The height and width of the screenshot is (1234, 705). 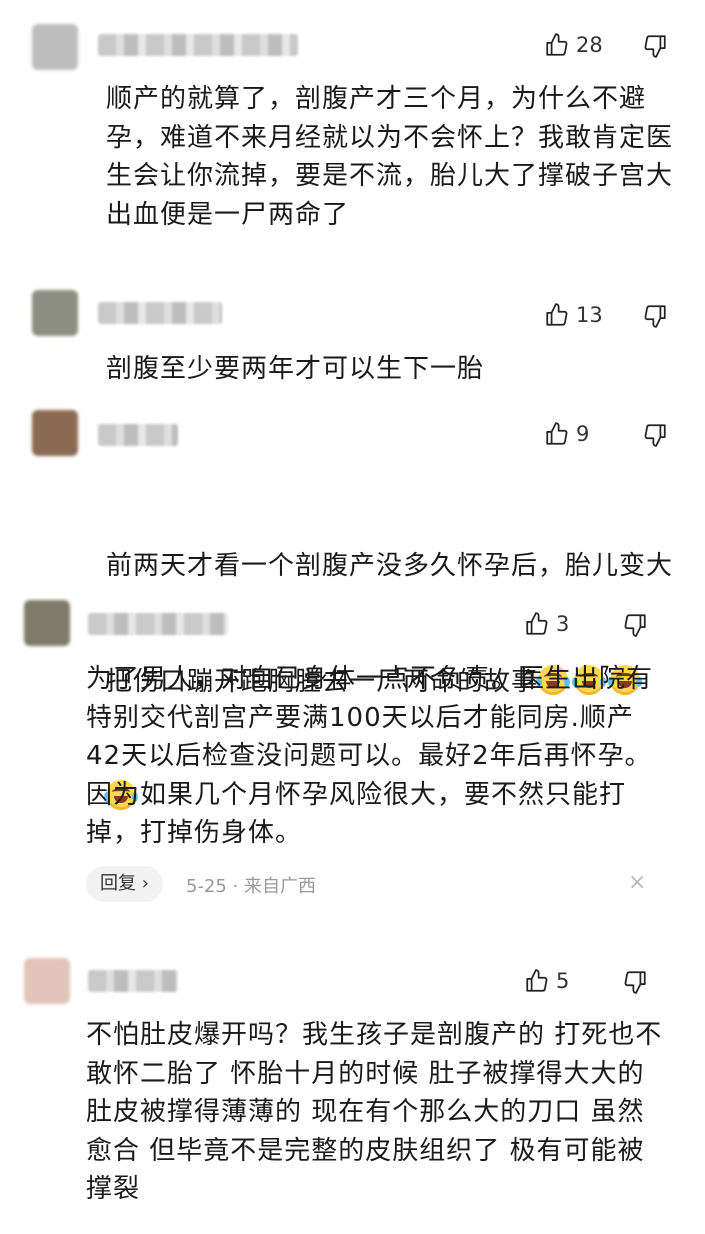 What do you see at coordinates (589, 315) in the screenshot?
I see `like-count: 13` at bounding box center [589, 315].